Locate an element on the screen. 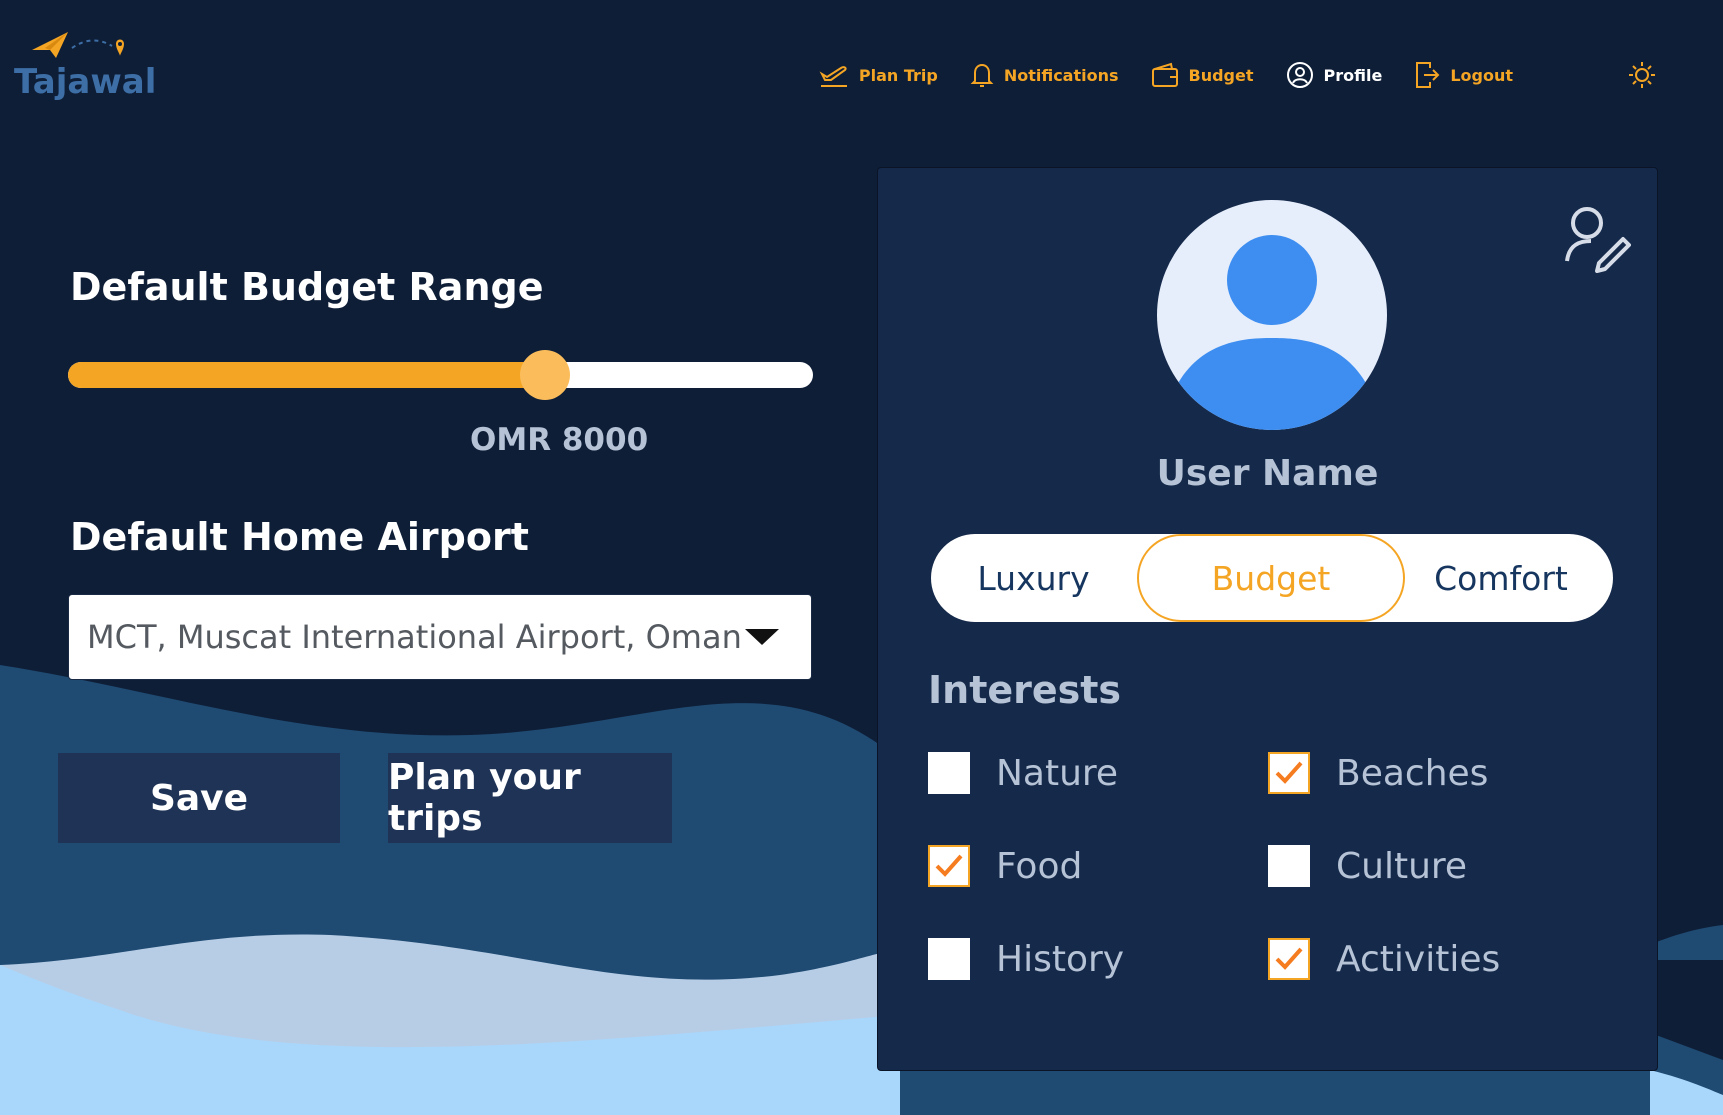  user-name: User Name is located at coordinates (1267, 473).